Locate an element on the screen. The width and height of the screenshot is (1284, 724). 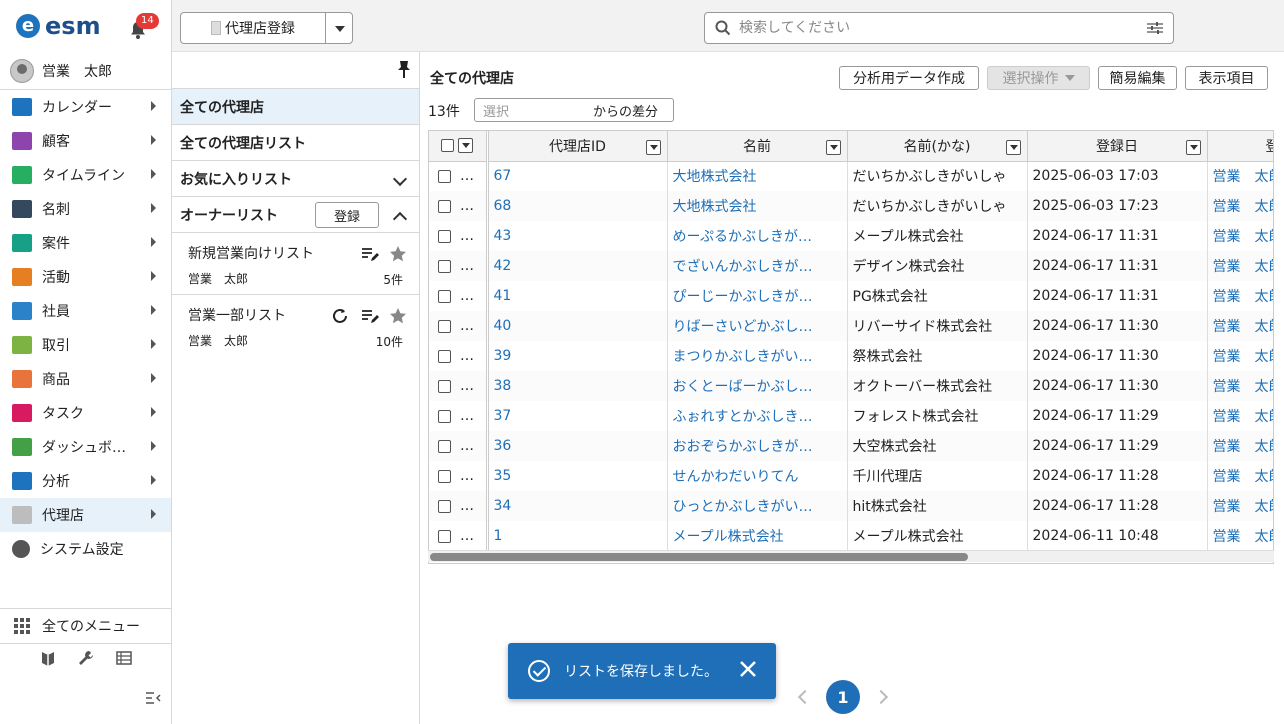
owner-list-section: オーナーリスト 登録 is located at coordinates (295, 214).